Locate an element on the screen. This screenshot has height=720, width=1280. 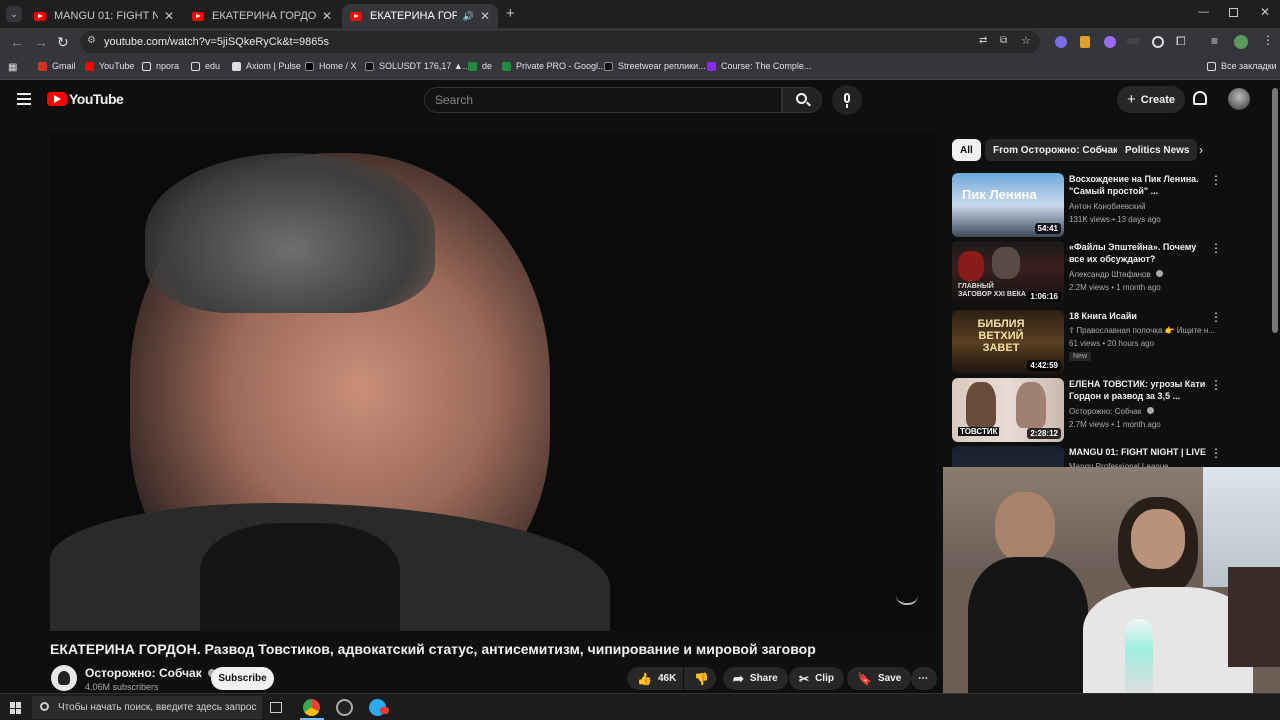
reload-icon: ↻ is located at coordinates (63, 42).